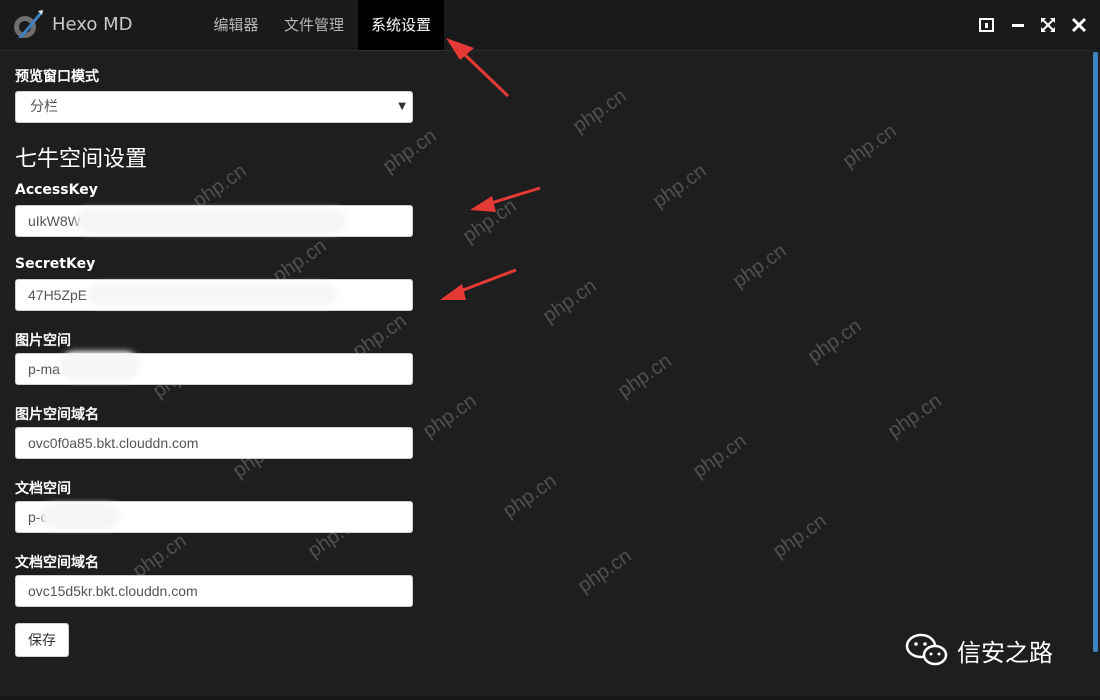 The width and height of the screenshot is (1100, 700). I want to click on wechat-icon, so click(926, 649).